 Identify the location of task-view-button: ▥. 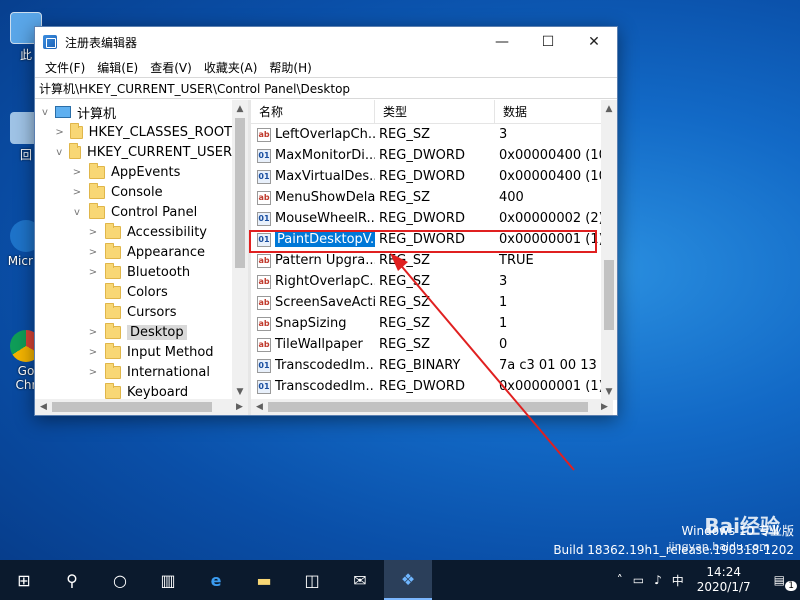
(168, 580).